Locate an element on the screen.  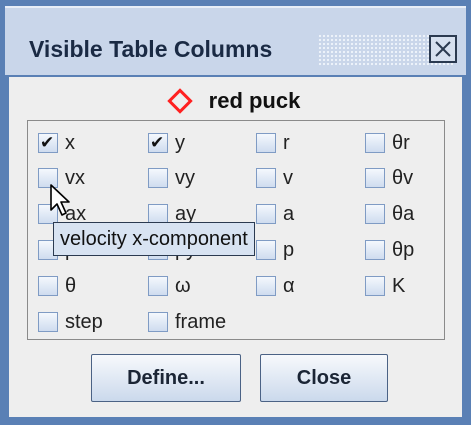
column-checkbox-v: v is located at coordinates (274, 178).